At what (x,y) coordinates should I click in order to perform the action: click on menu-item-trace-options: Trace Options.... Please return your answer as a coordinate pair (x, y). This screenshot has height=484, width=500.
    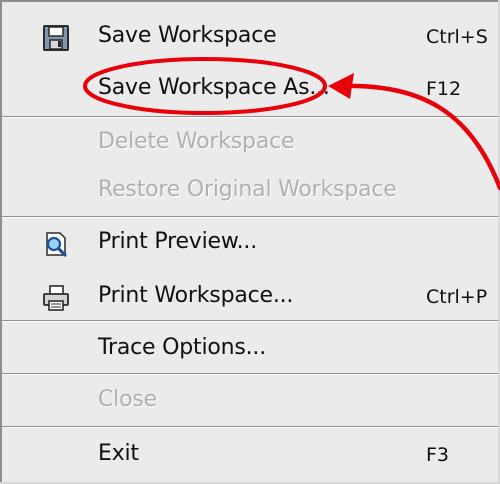
    Looking at the image, I should click on (251, 349).